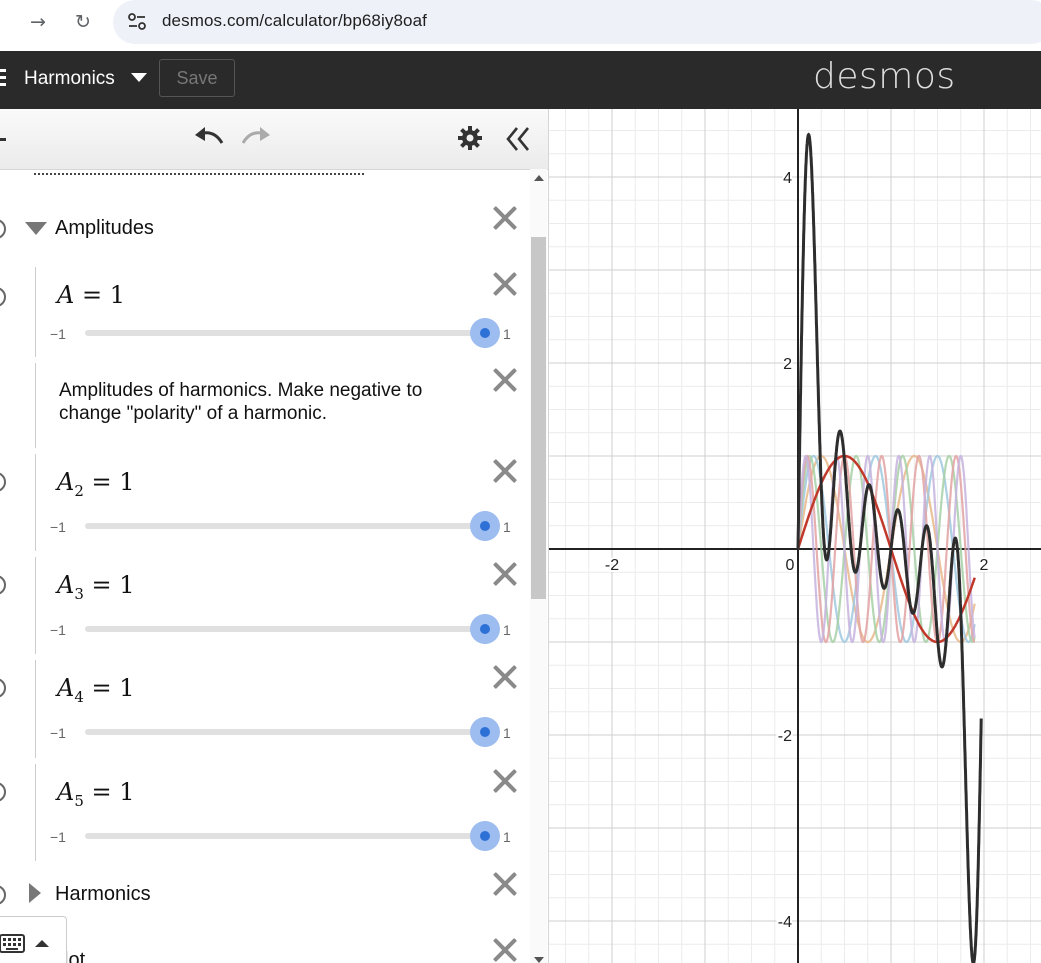 This screenshot has height=963, width=1041. Describe the element at coordinates (264, 182) in the screenshot. I see `partial-note-row` at that location.